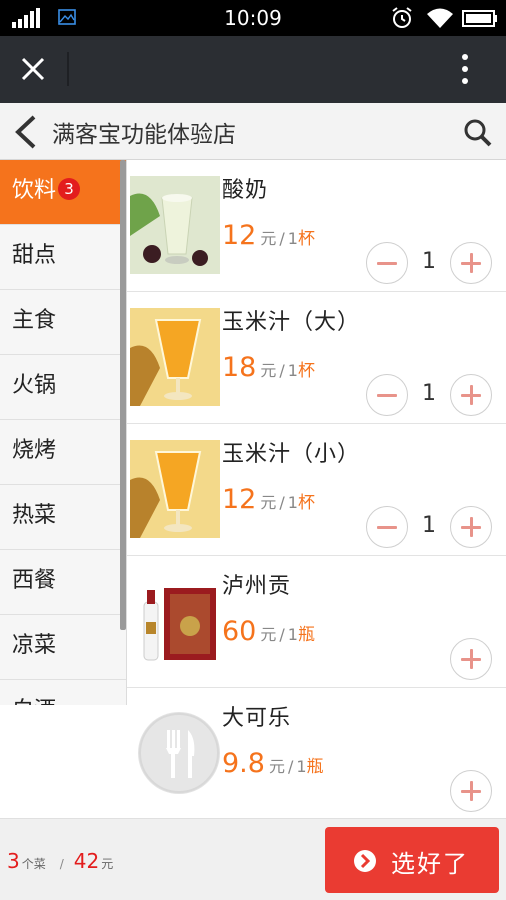  I want to click on product-price-line: 60 元/1瓶, so click(268, 631).